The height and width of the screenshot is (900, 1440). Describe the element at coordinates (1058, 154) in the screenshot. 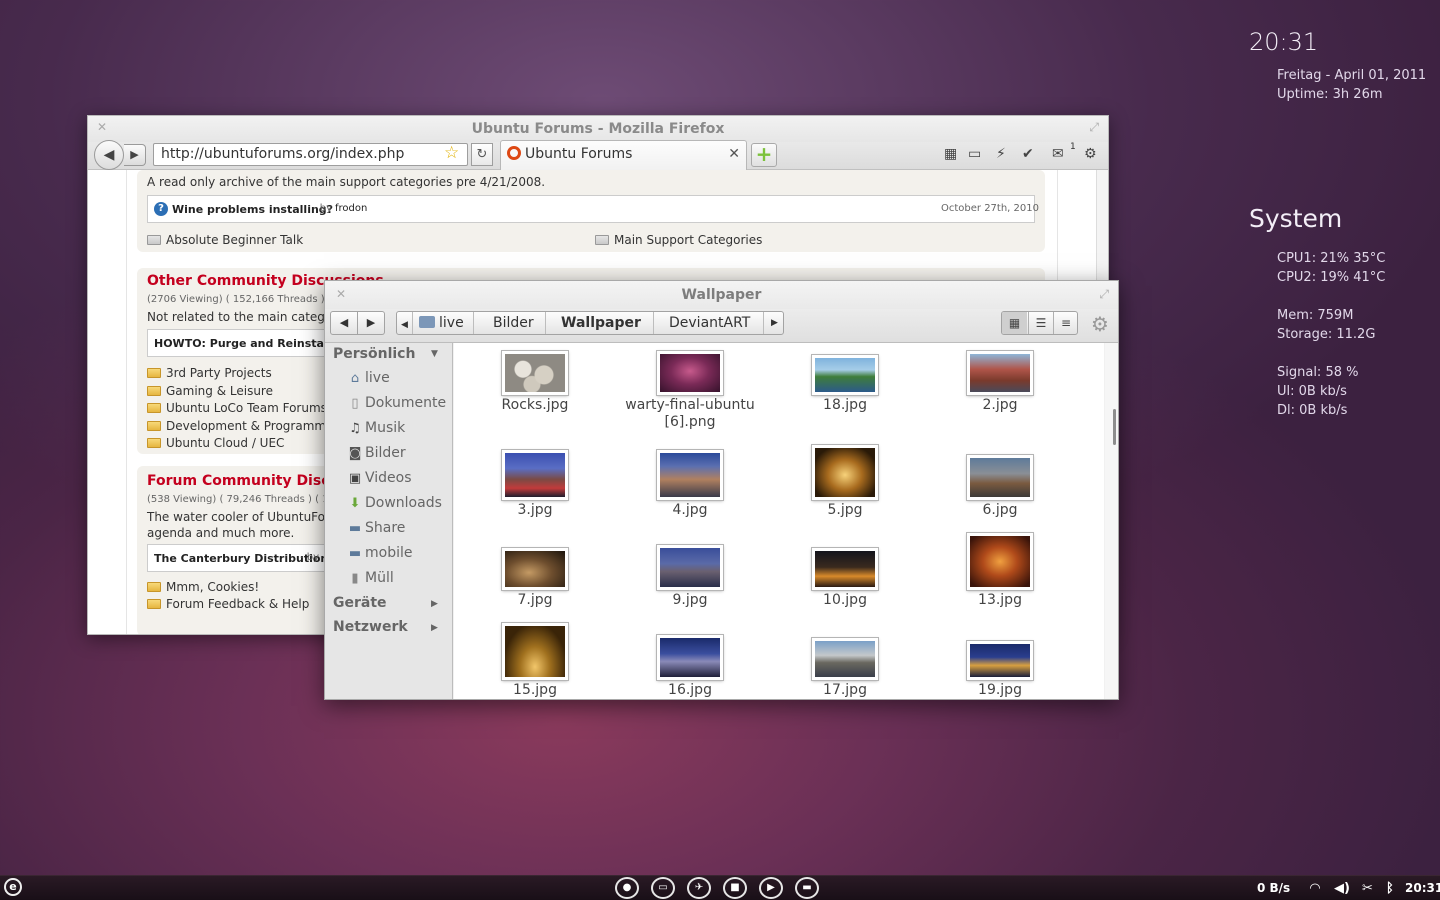

I see `mail-icon: ✉` at that location.